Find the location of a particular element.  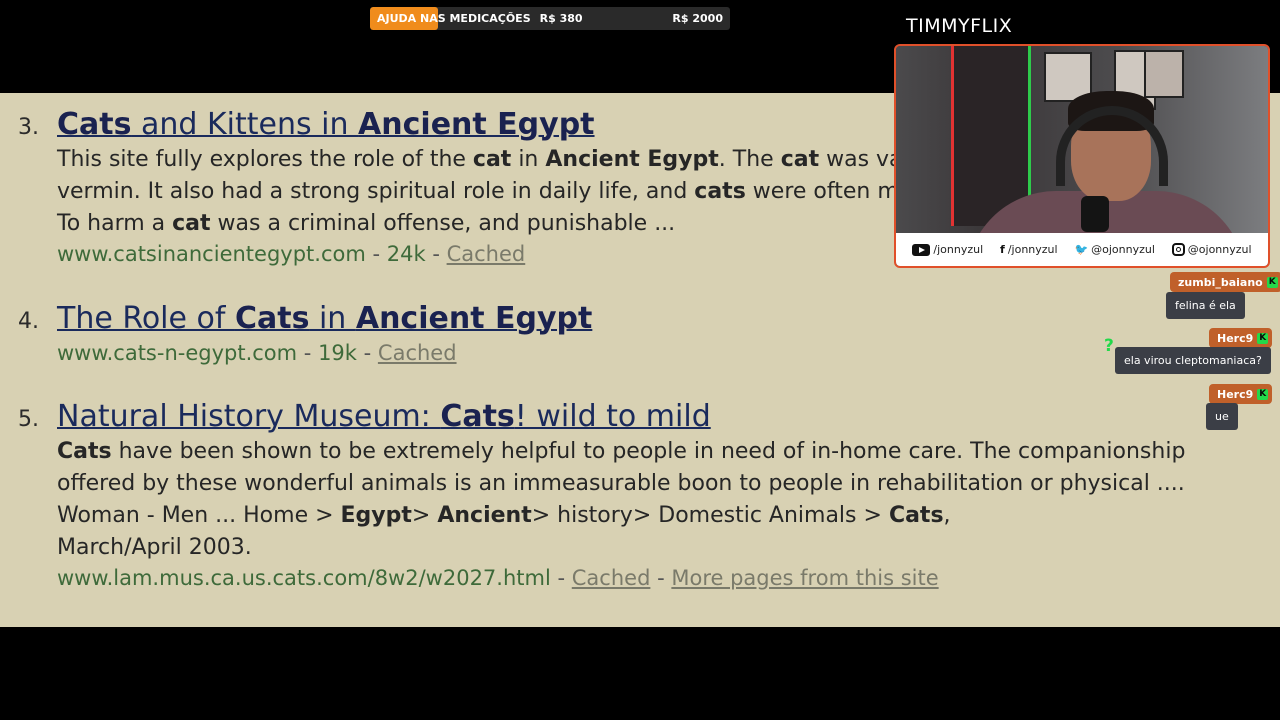

social-youtube: /jonnyzul is located at coordinates (947, 249).